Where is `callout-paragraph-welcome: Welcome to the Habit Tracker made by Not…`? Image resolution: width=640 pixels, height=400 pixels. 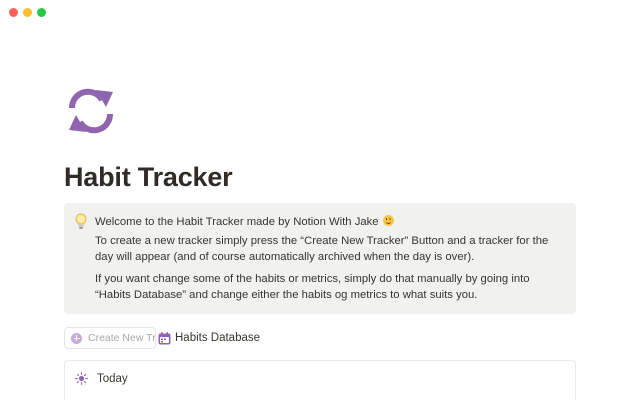 callout-paragraph-welcome: Welcome to the Habit Tracker made by Not… is located at coordinates (330, 222).